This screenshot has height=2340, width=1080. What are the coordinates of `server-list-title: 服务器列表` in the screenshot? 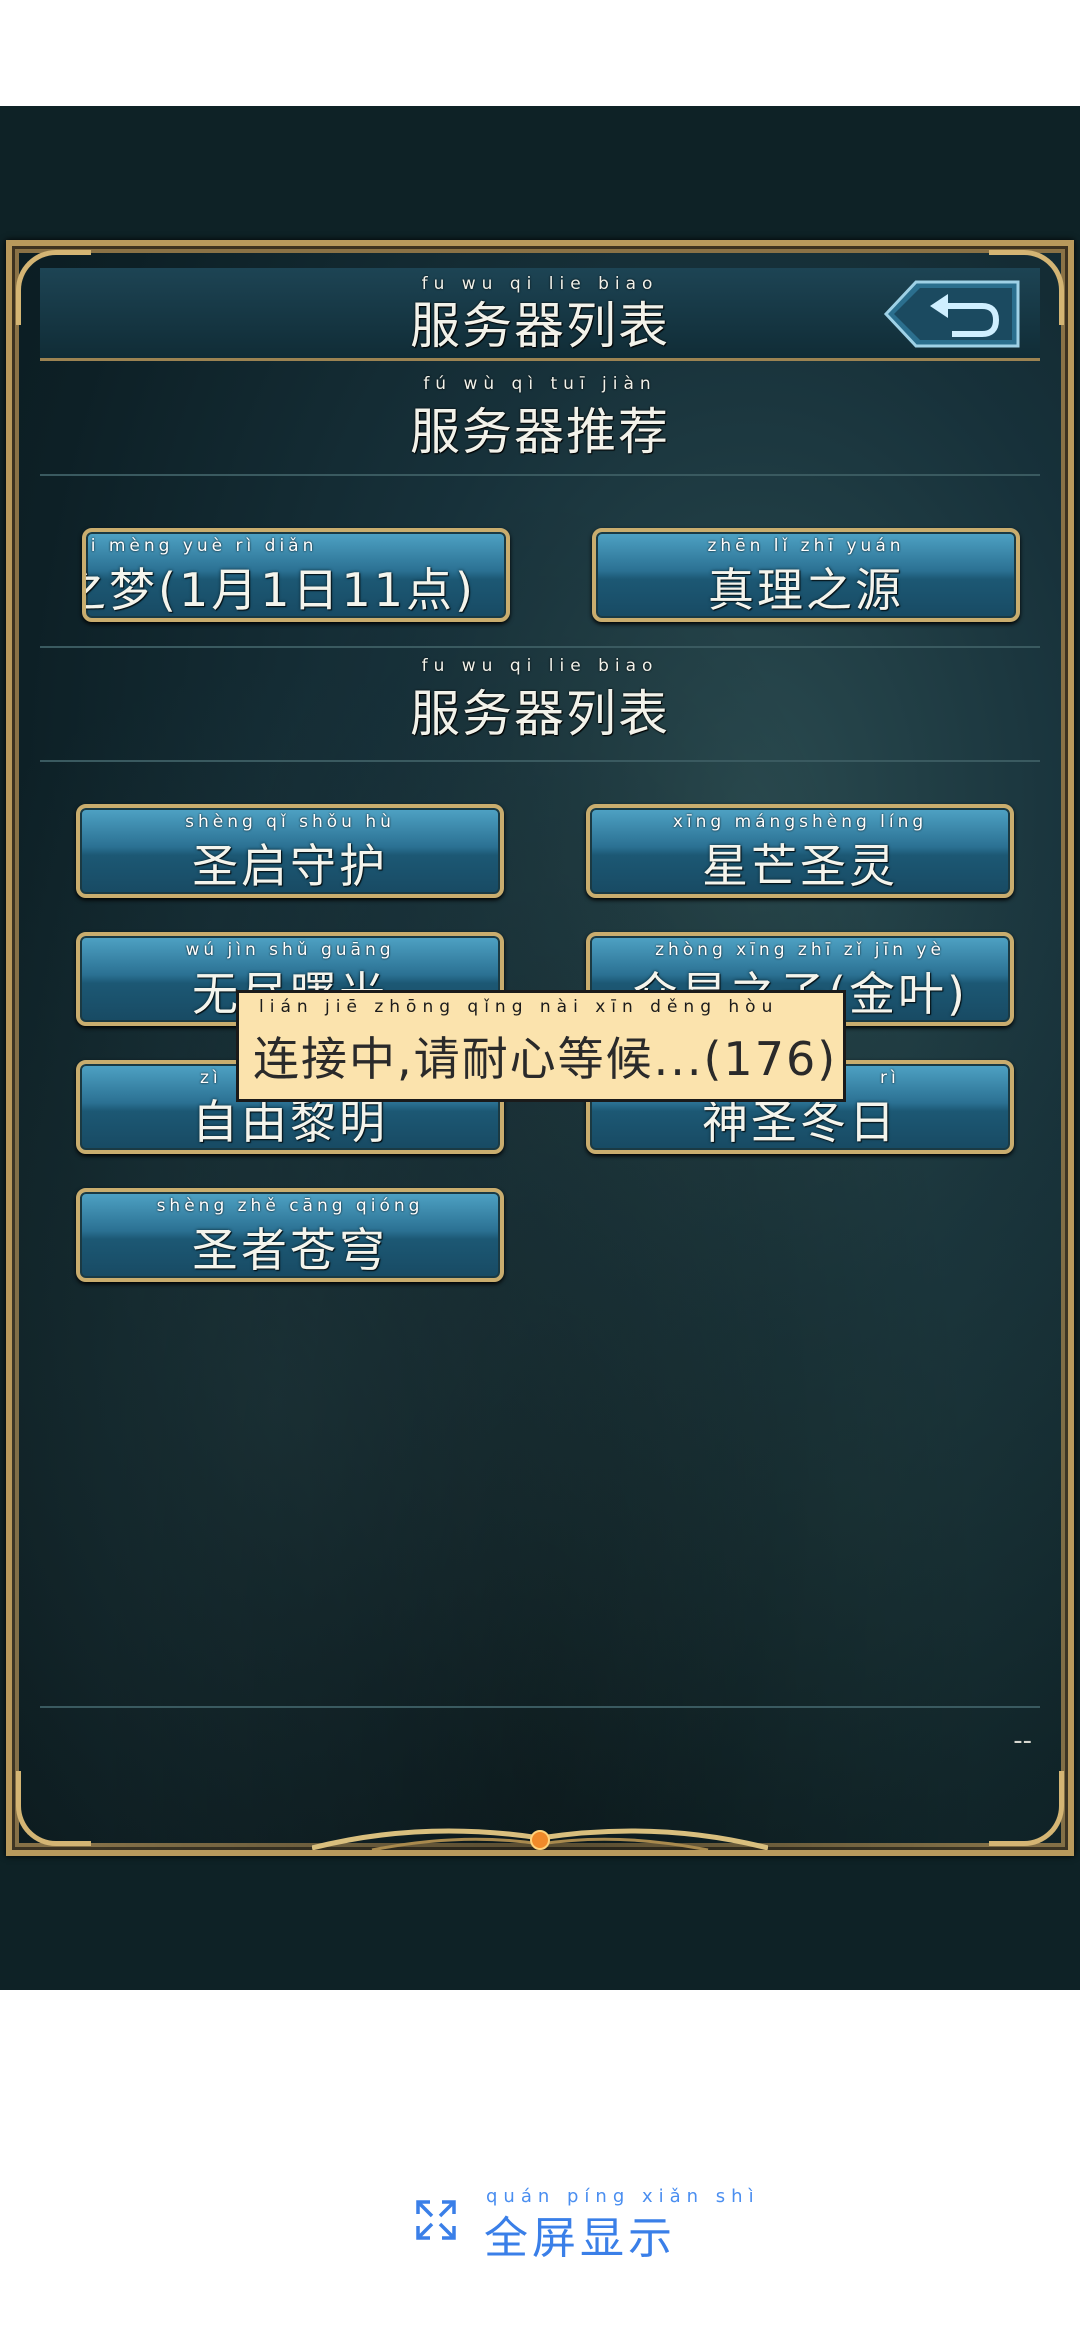 It's located at (540, 714).